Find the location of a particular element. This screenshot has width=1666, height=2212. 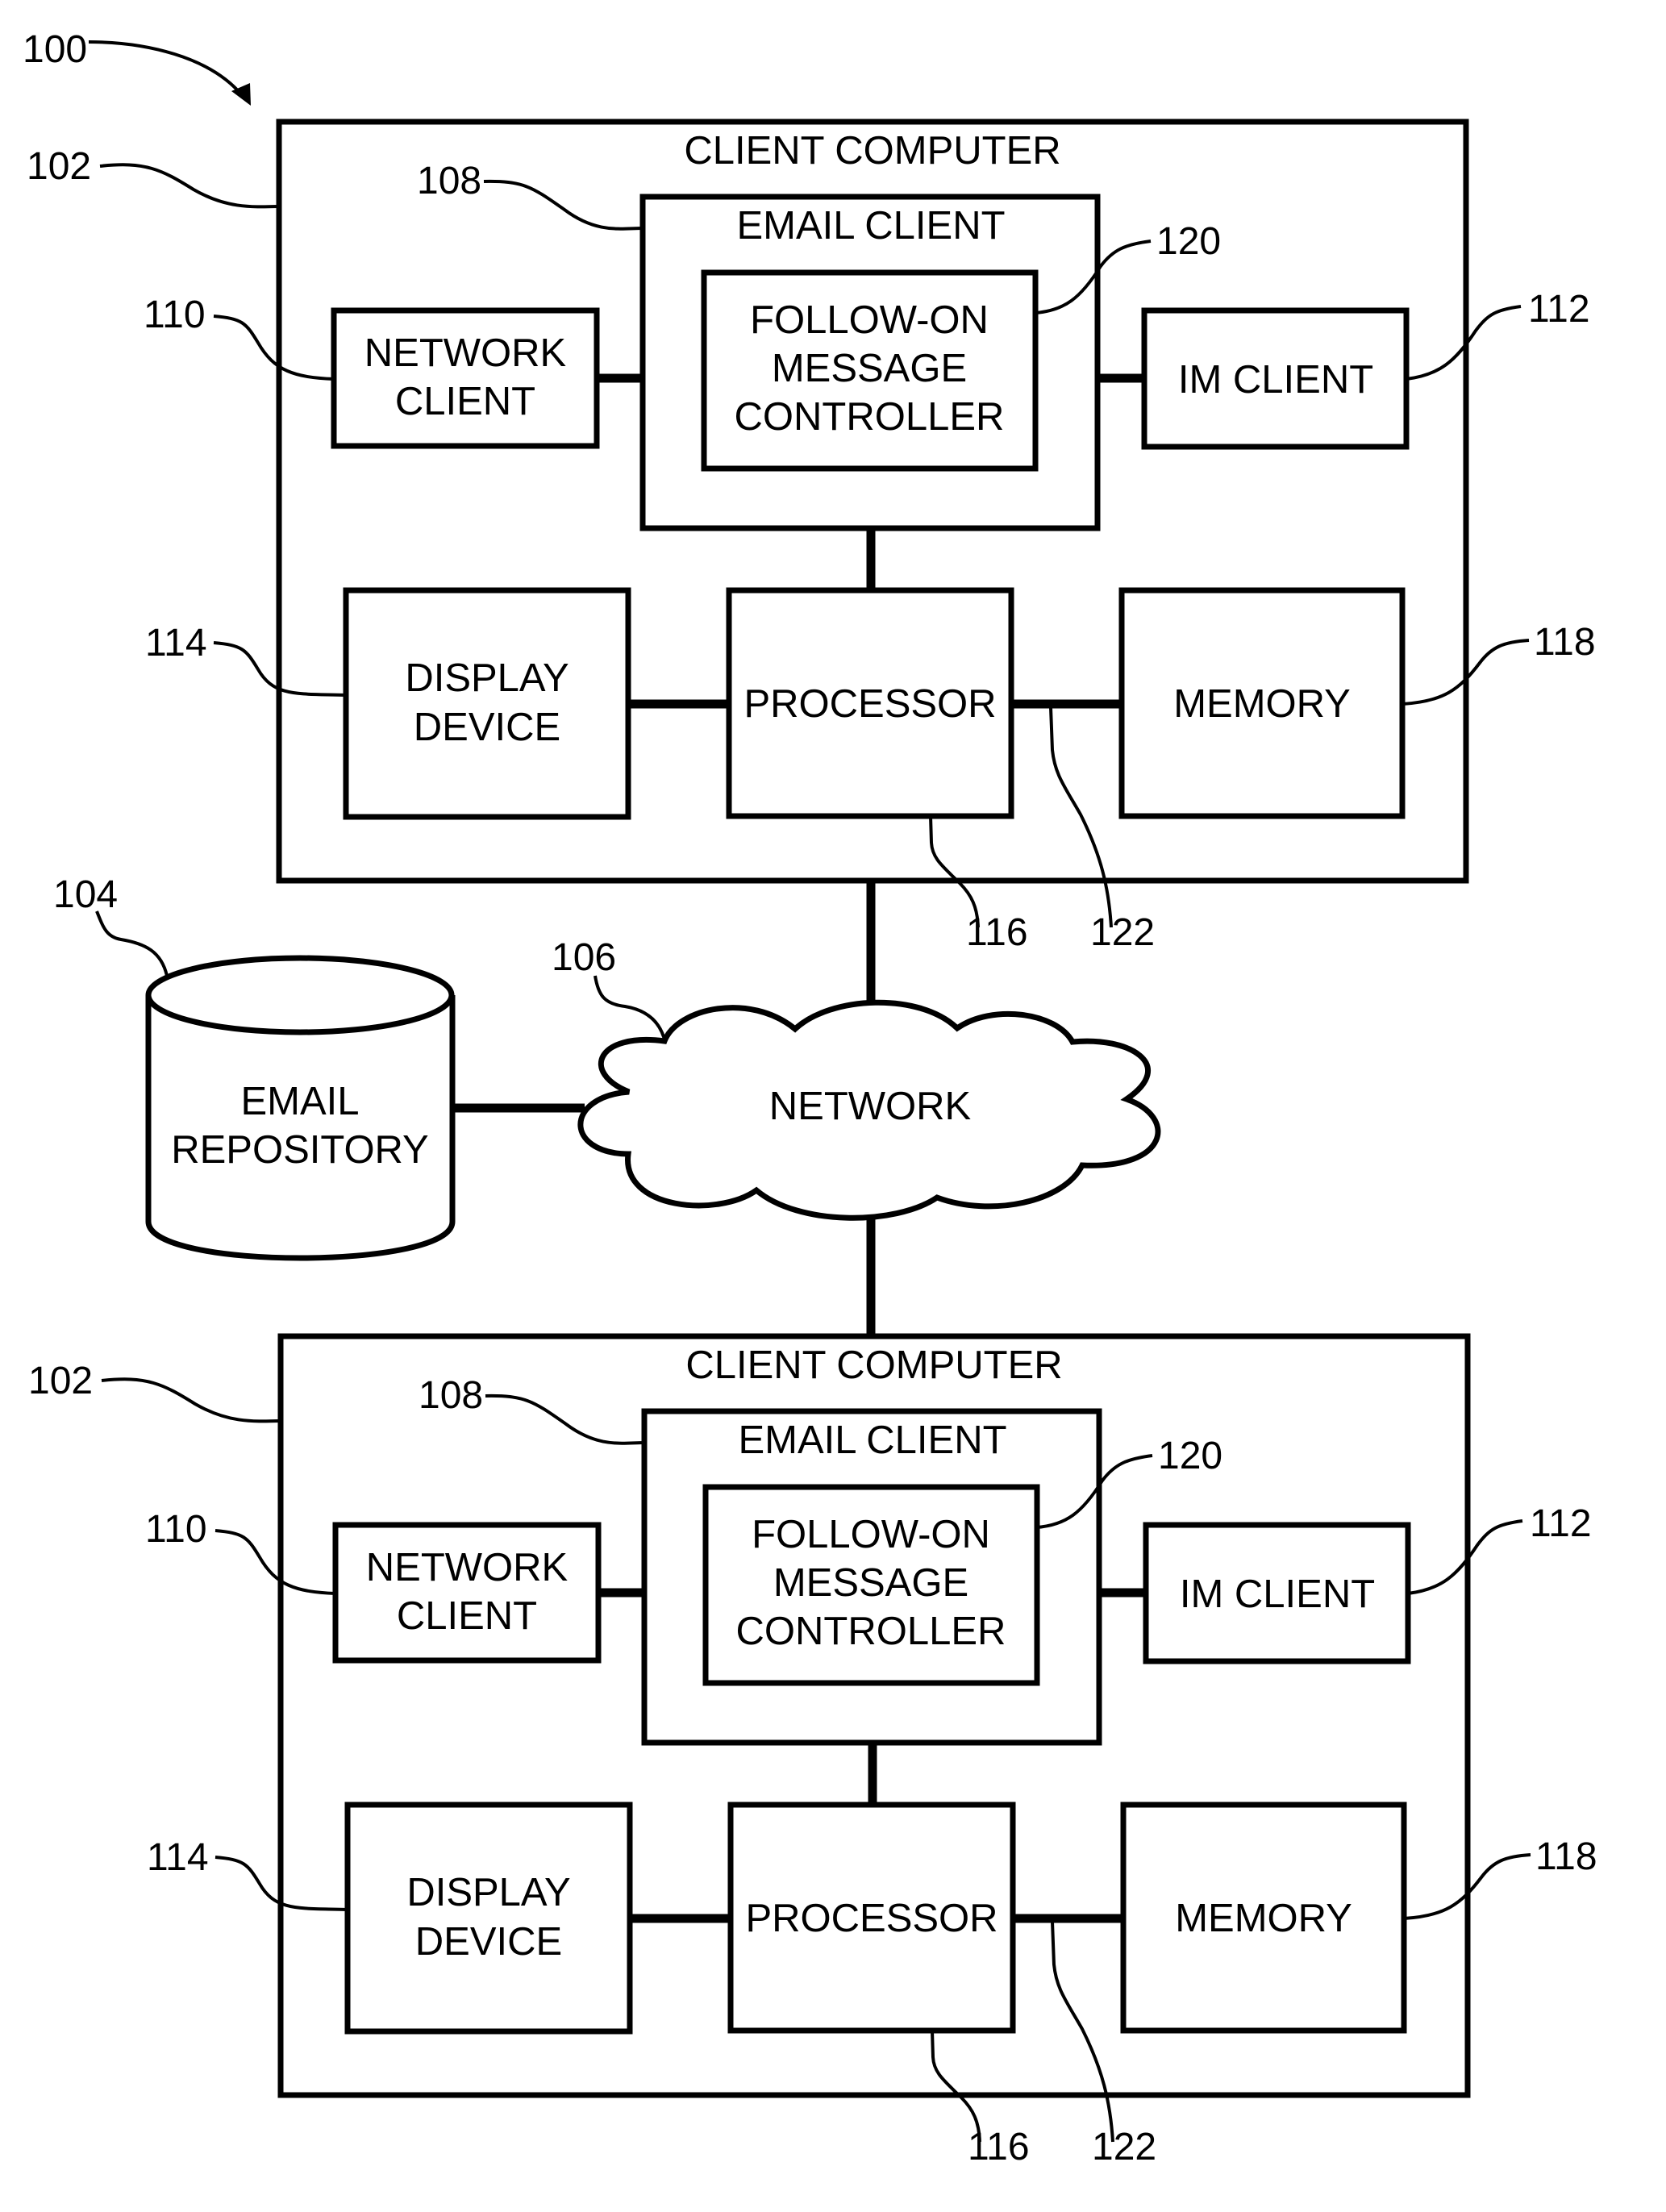

repository-line1: EMAIL is located at coordinates (299, 1101).